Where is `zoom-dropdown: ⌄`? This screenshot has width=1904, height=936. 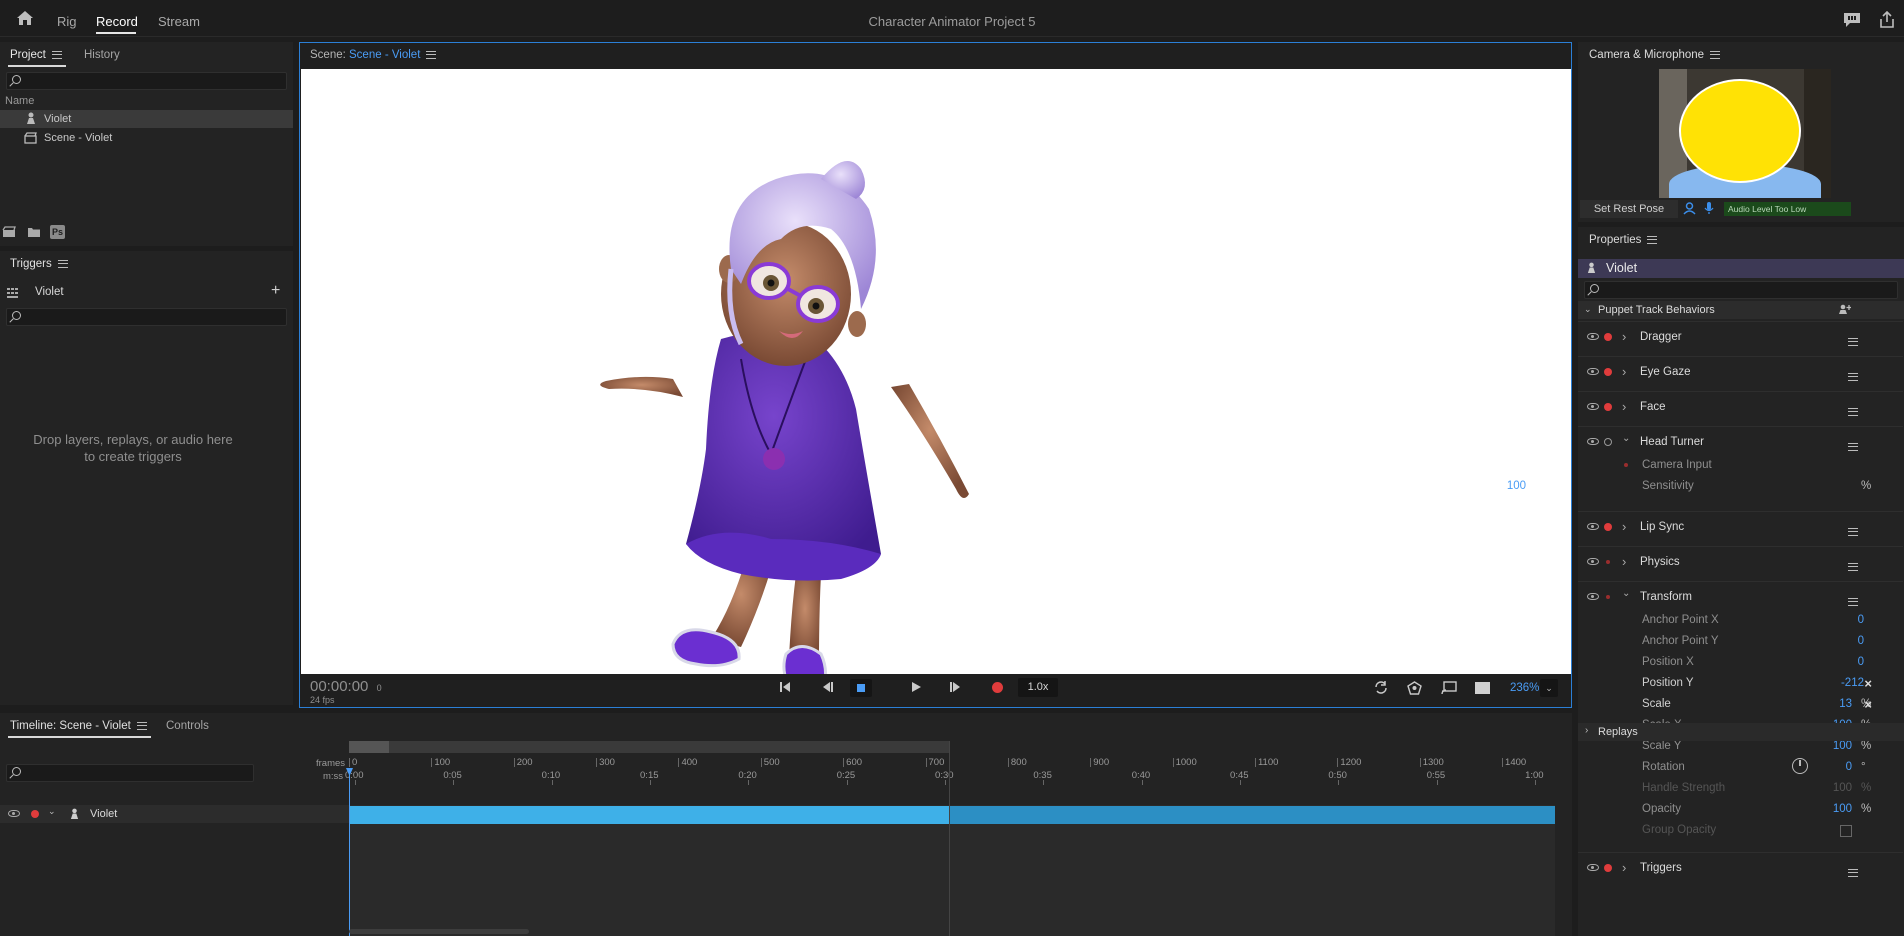 zoom-dropdown: ⌄ is located at coordinates (1549, 688).